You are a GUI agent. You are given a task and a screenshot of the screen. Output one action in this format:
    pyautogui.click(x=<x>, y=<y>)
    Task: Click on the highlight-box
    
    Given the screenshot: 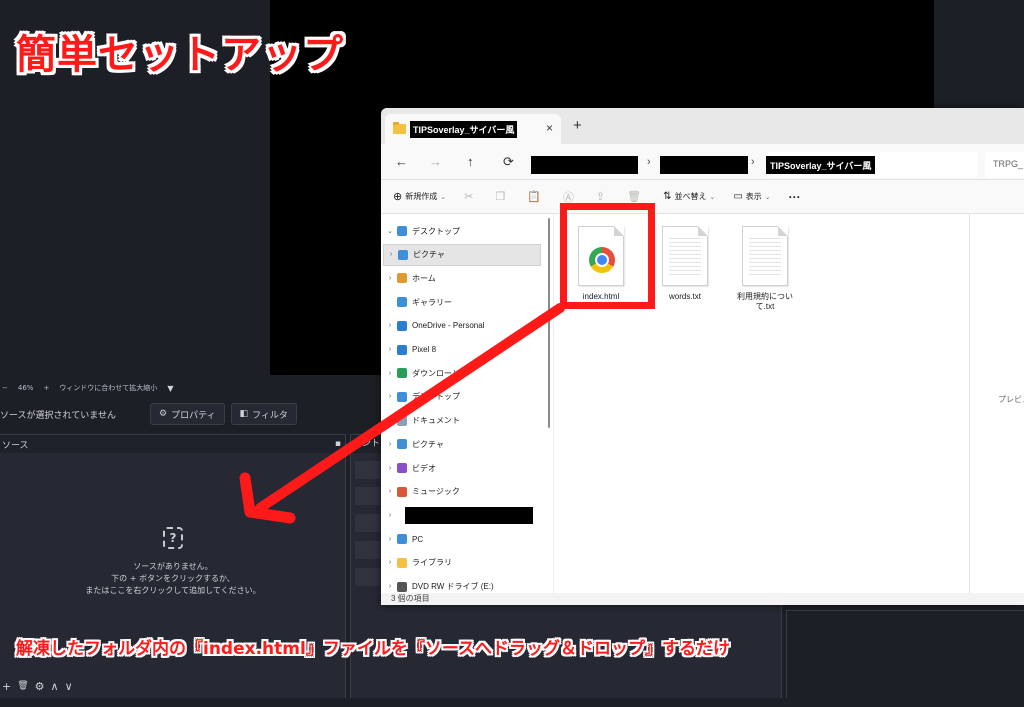 What is the action you would take?
    pyautogui.click(x=607, y=256)
    